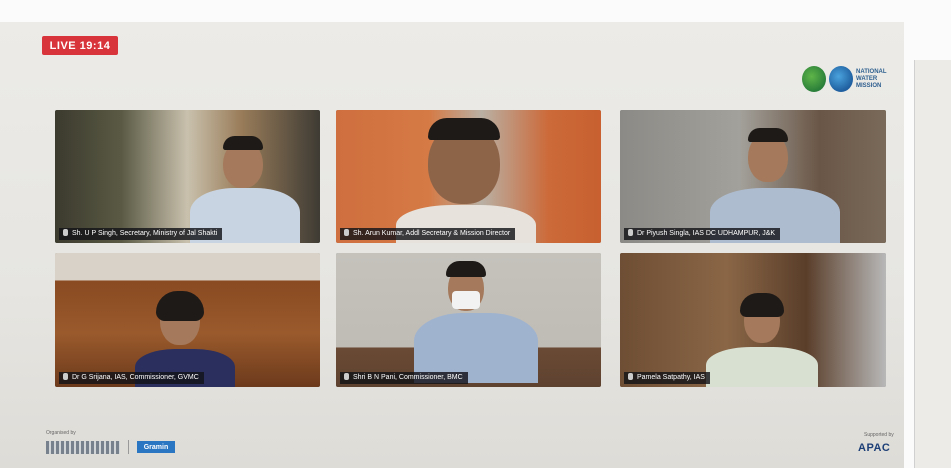 The height and width of the screenshot is (468, 951). What do you see at coordinates (762, 367) in the screenshot?
I see `participant-body` at bounding box center [762, 367].